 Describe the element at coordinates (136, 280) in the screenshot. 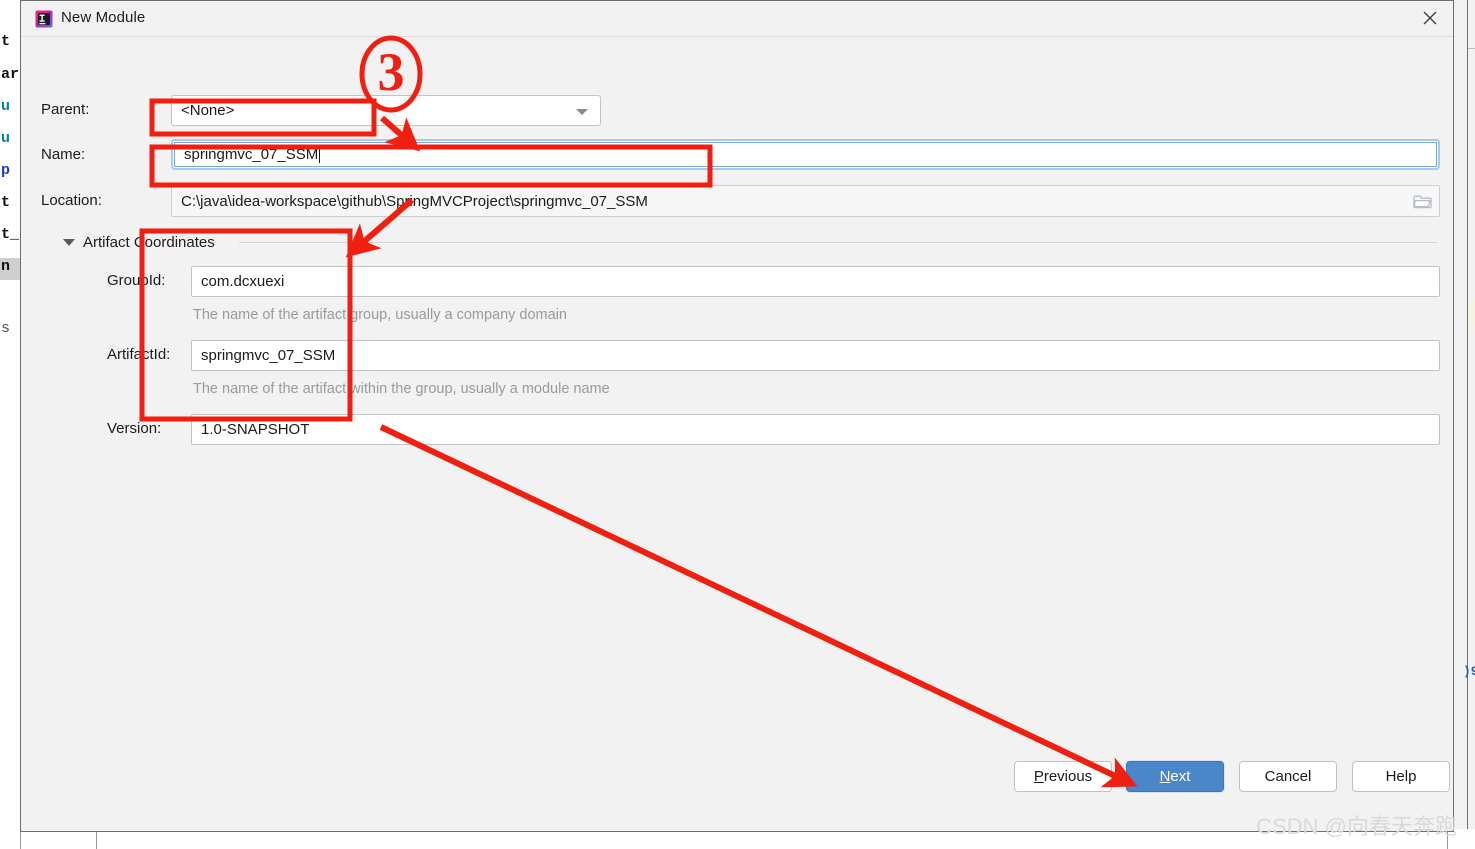

I see `group-id-label: GroupId:` at that location.